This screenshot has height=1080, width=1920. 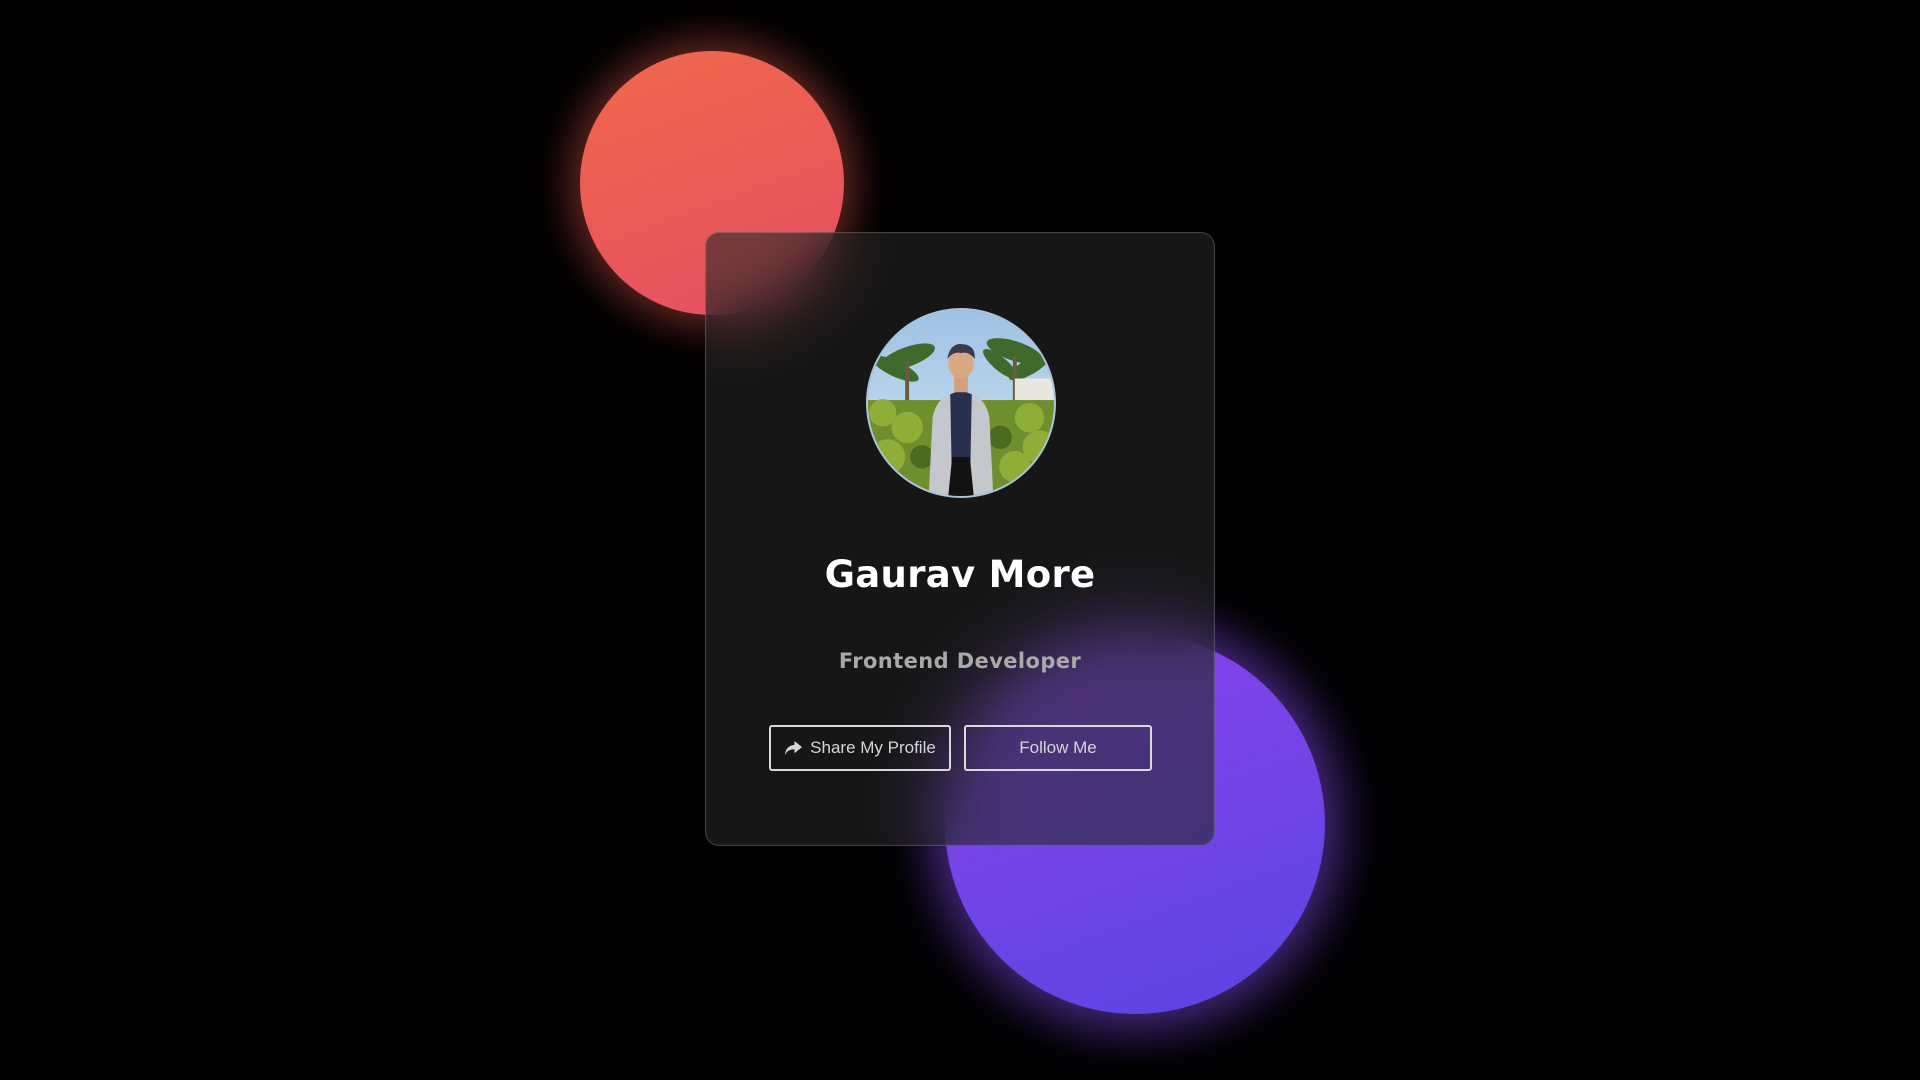 What do you see at coordinates (793, 748) in the screenshot?
I see `share-icon` at bounding box center [793, 748].